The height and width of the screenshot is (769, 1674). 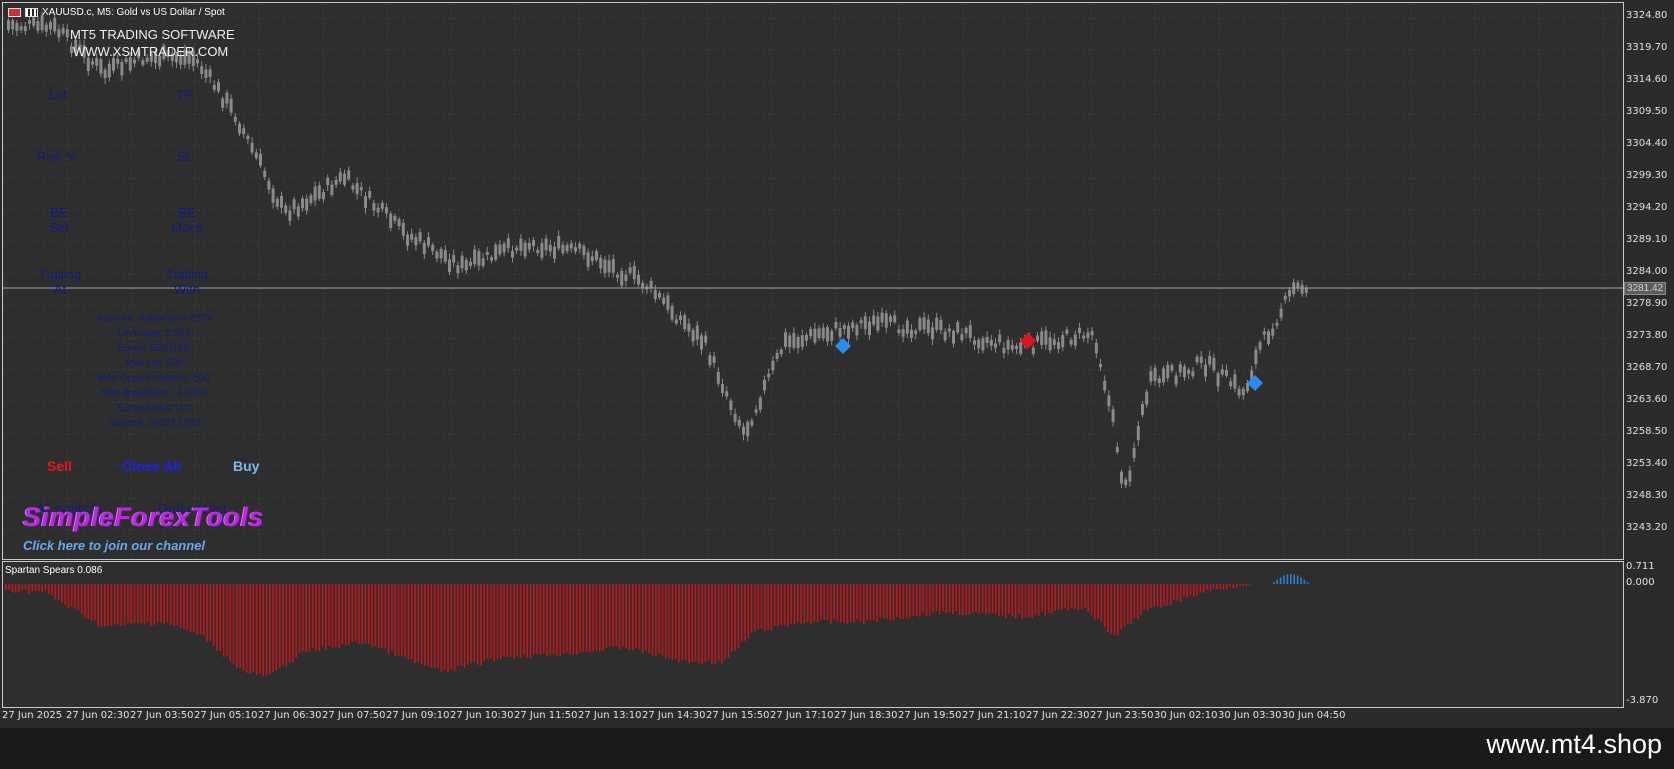 What do you see at coordinates (59, 466) in the screenshot?
I see `sell-button: Sell` at bounding box center [59, 466].